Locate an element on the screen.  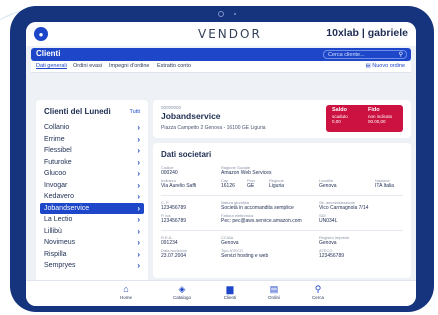
client-item-label: Invogar is located at coordinates (56, 185).